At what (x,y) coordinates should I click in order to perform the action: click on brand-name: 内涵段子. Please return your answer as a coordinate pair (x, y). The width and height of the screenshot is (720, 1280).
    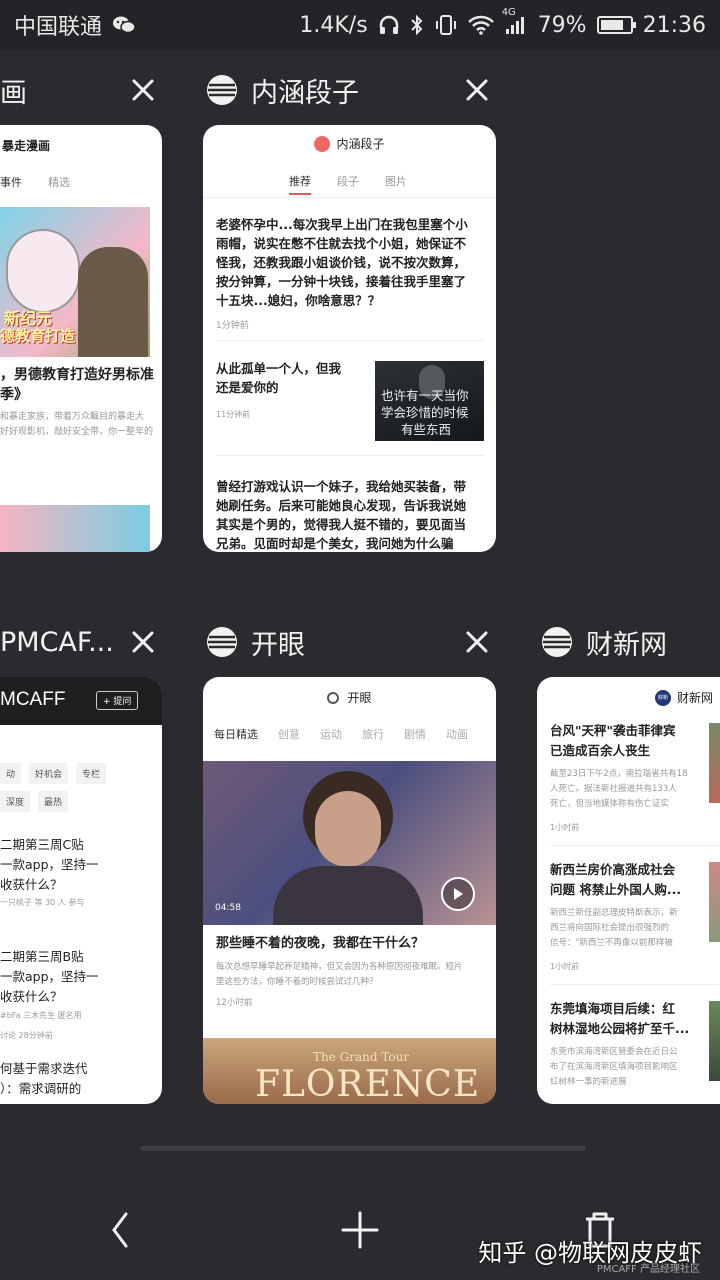
    Looking at the image, I should click on (360, 144).